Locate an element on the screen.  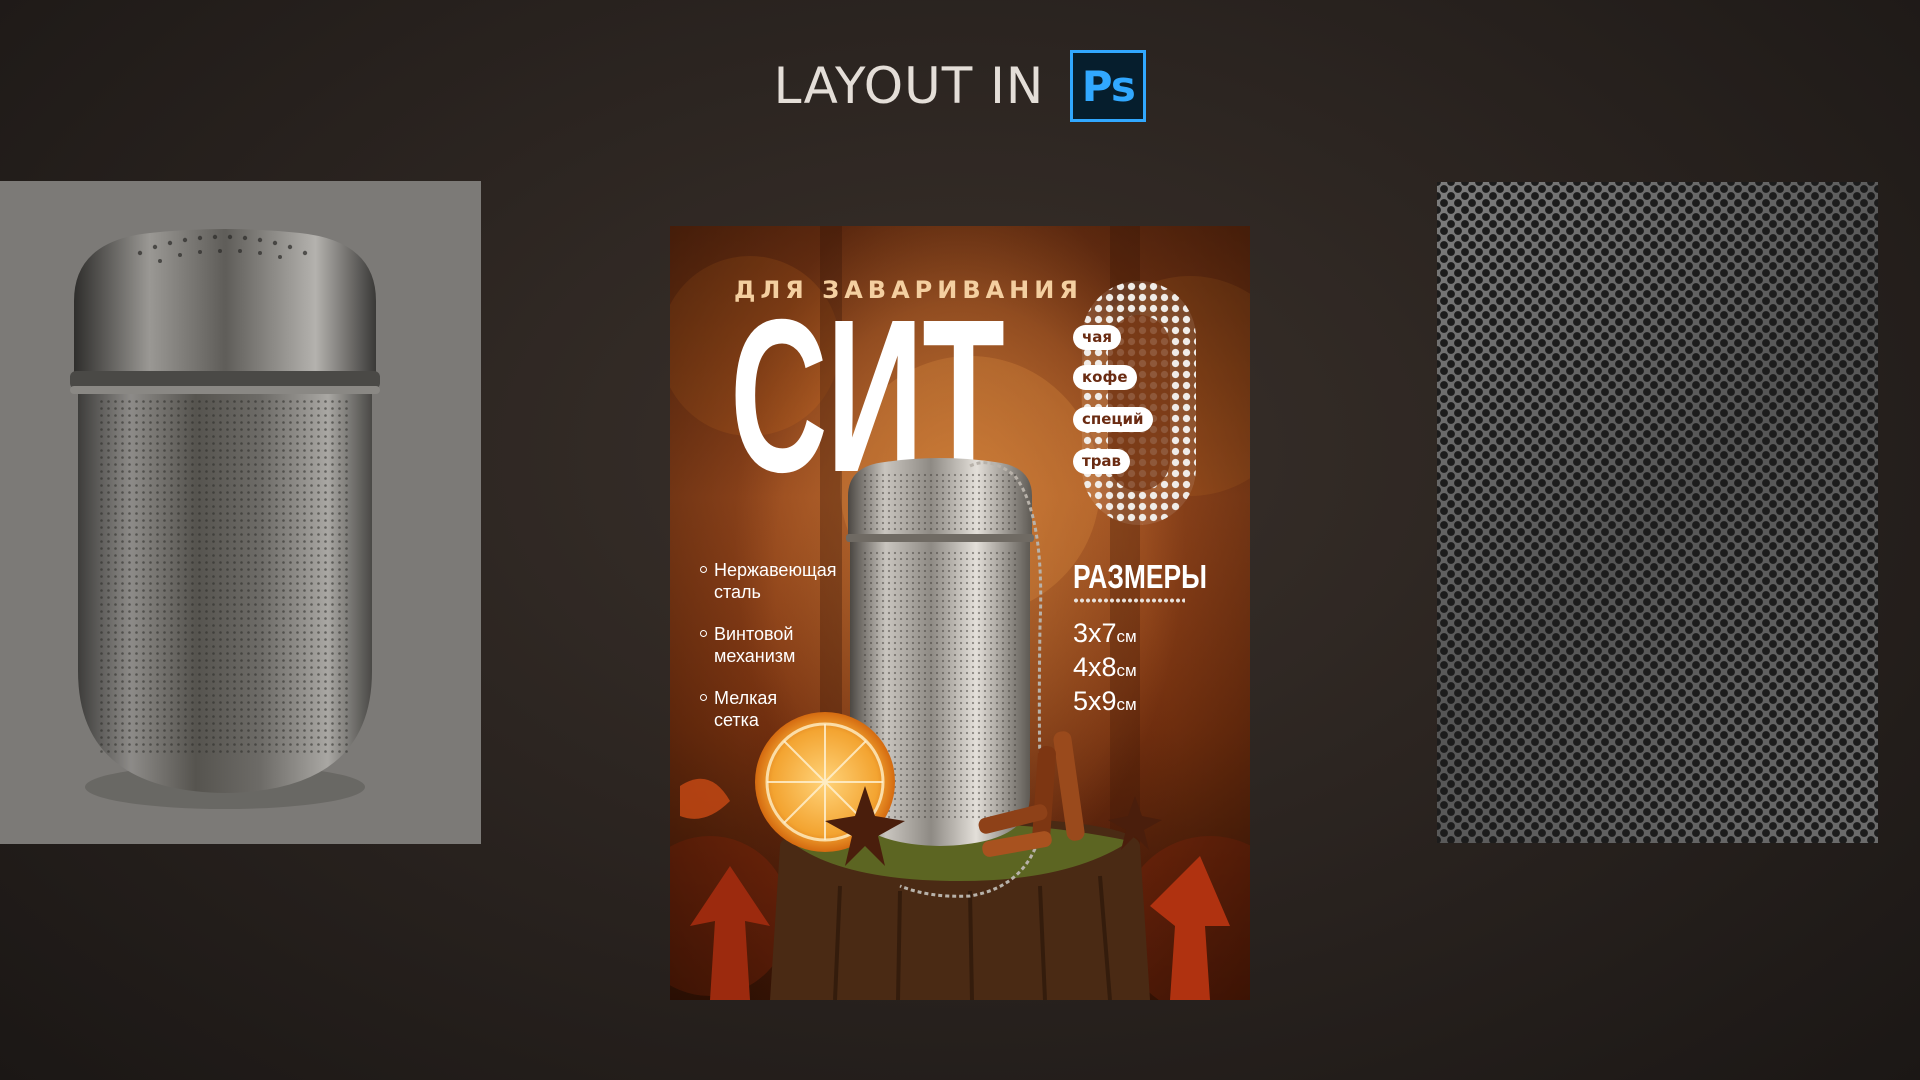
size-value: 5x9 is located at coordinates (1095, 701).